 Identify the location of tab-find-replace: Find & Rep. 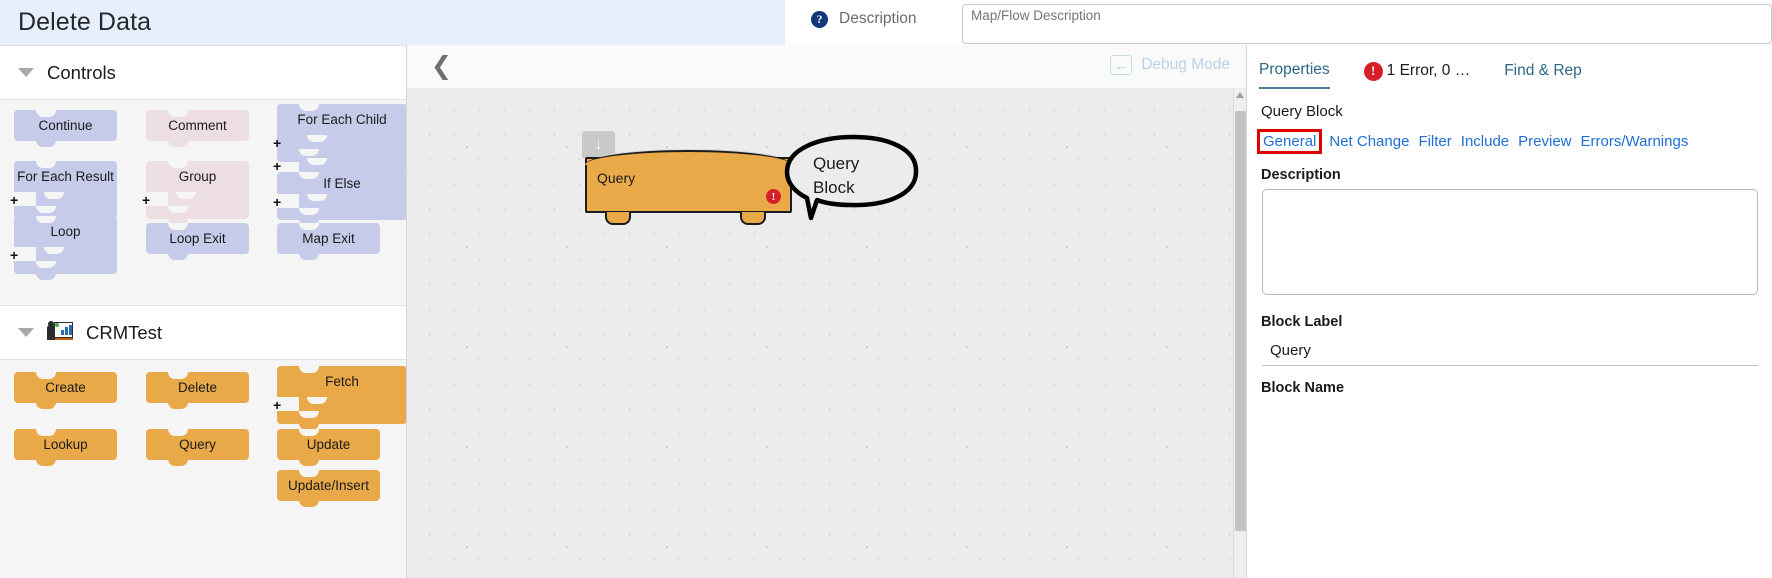
(1543, 75).